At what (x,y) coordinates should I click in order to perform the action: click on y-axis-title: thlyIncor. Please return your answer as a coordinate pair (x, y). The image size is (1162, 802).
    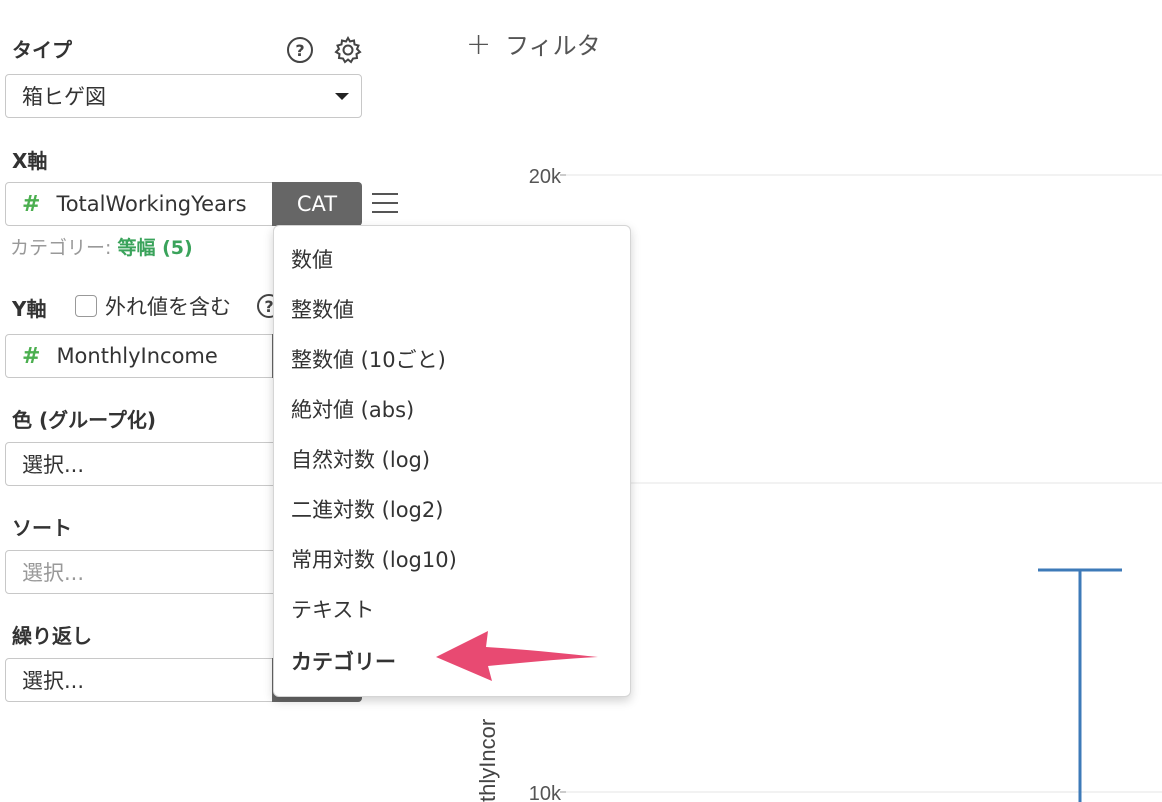
    Looking at the image, I should click on (487, 760).